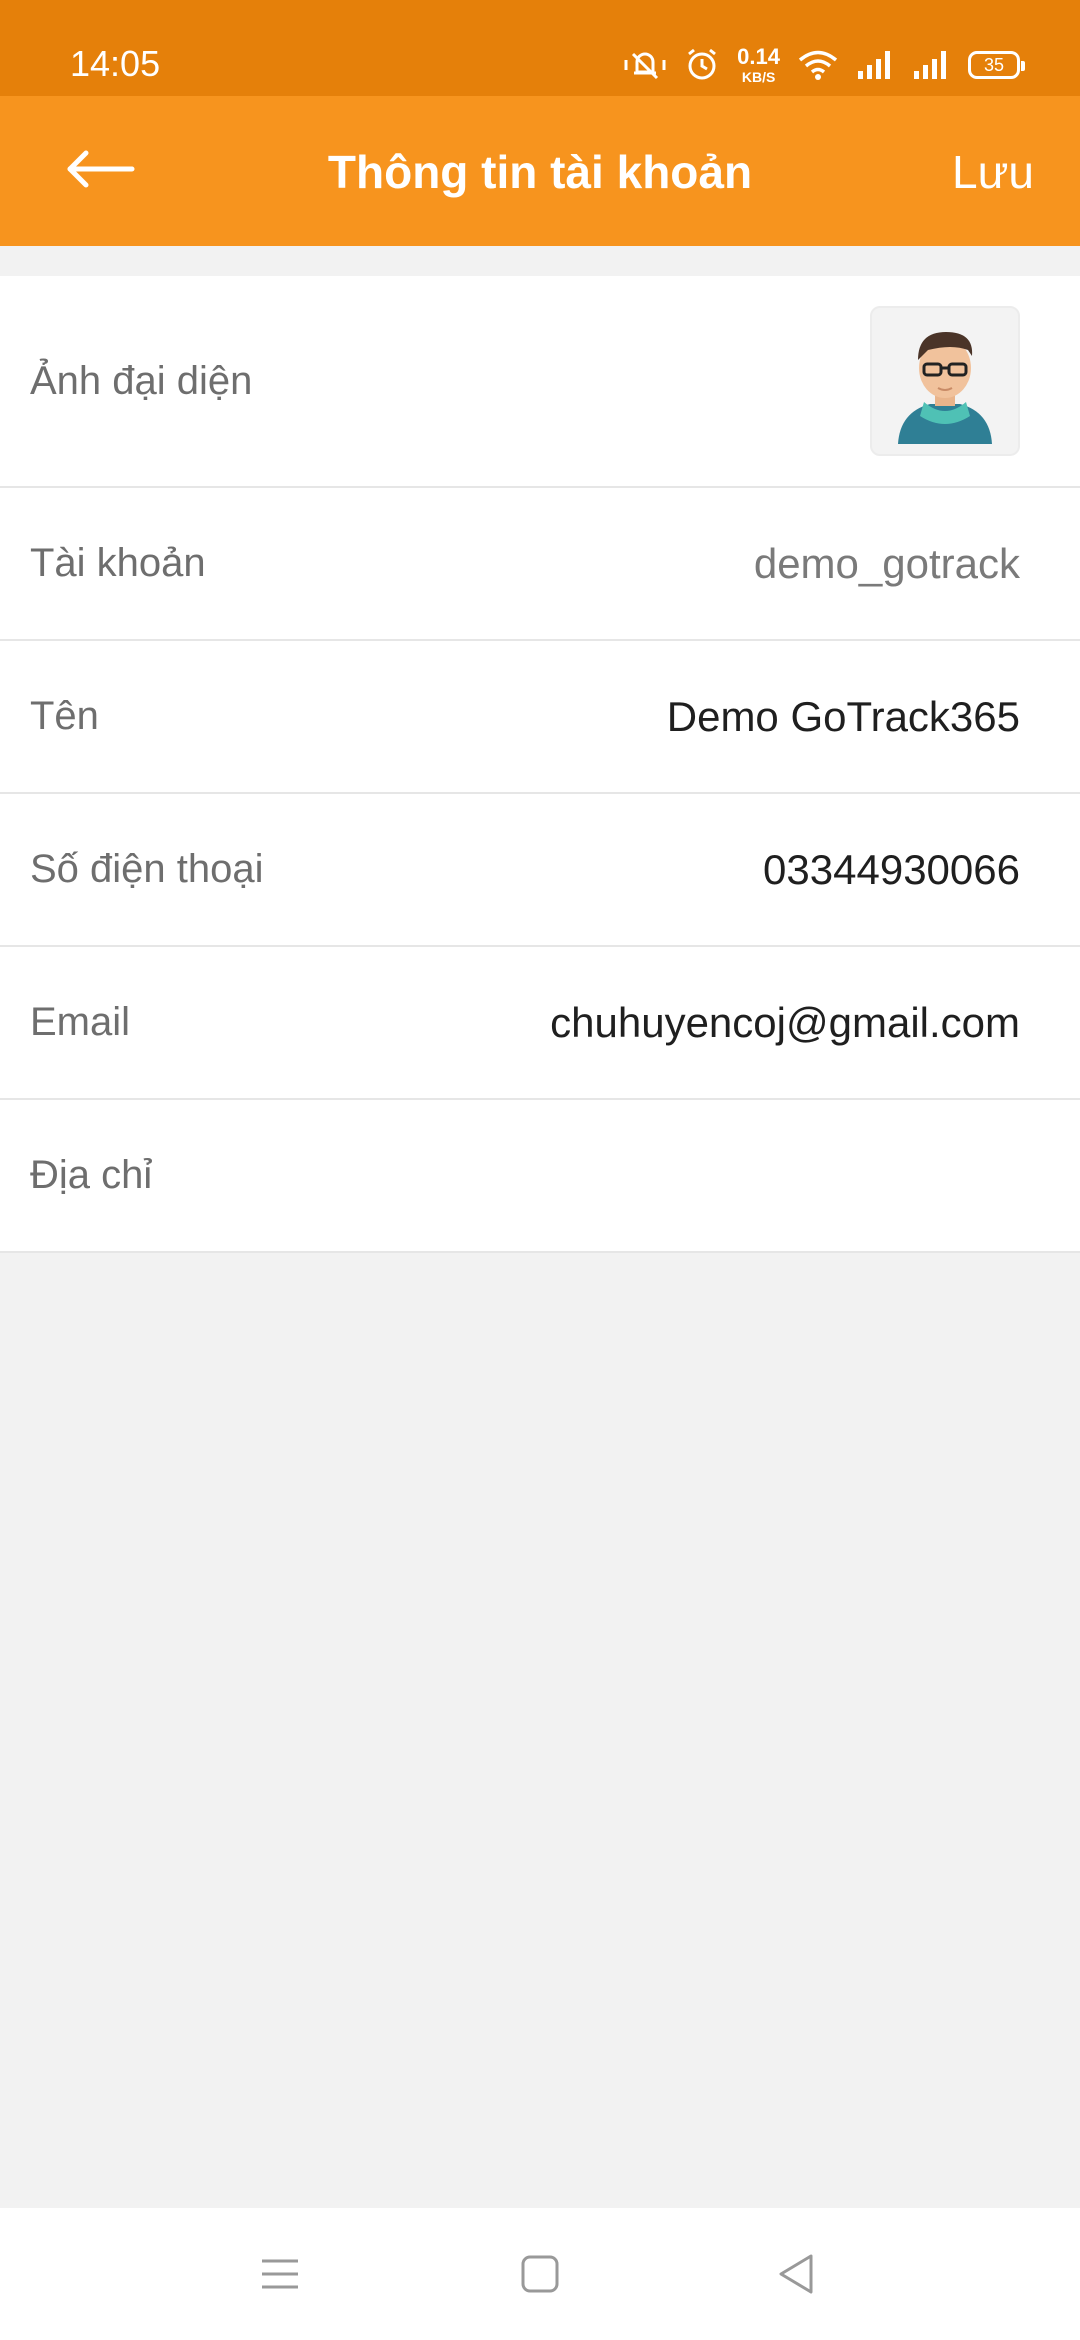 The image size is (1080, 2340). What do you see at coordinates (818, 65) in the screenshot?
I see `wifi-icon` at bounding box center [818, 65].